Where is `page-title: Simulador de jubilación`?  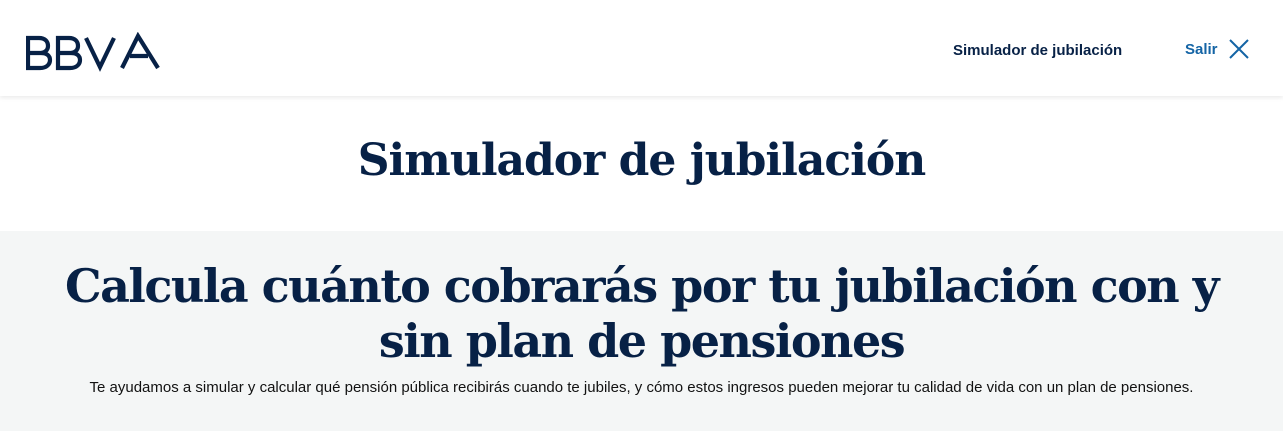 page-title: Simulador de jubilación is located at coordinates (641, 160).